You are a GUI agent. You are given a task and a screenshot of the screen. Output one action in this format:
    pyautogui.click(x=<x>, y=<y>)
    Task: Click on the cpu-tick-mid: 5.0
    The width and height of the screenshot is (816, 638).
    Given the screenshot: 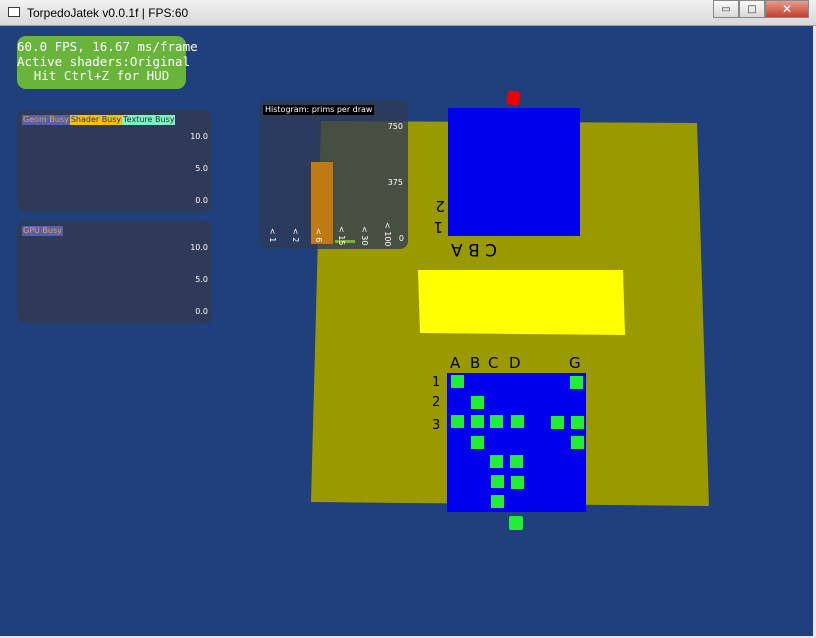 What is the action you would take?
    pyautogui.click(x=201, y=168)
    